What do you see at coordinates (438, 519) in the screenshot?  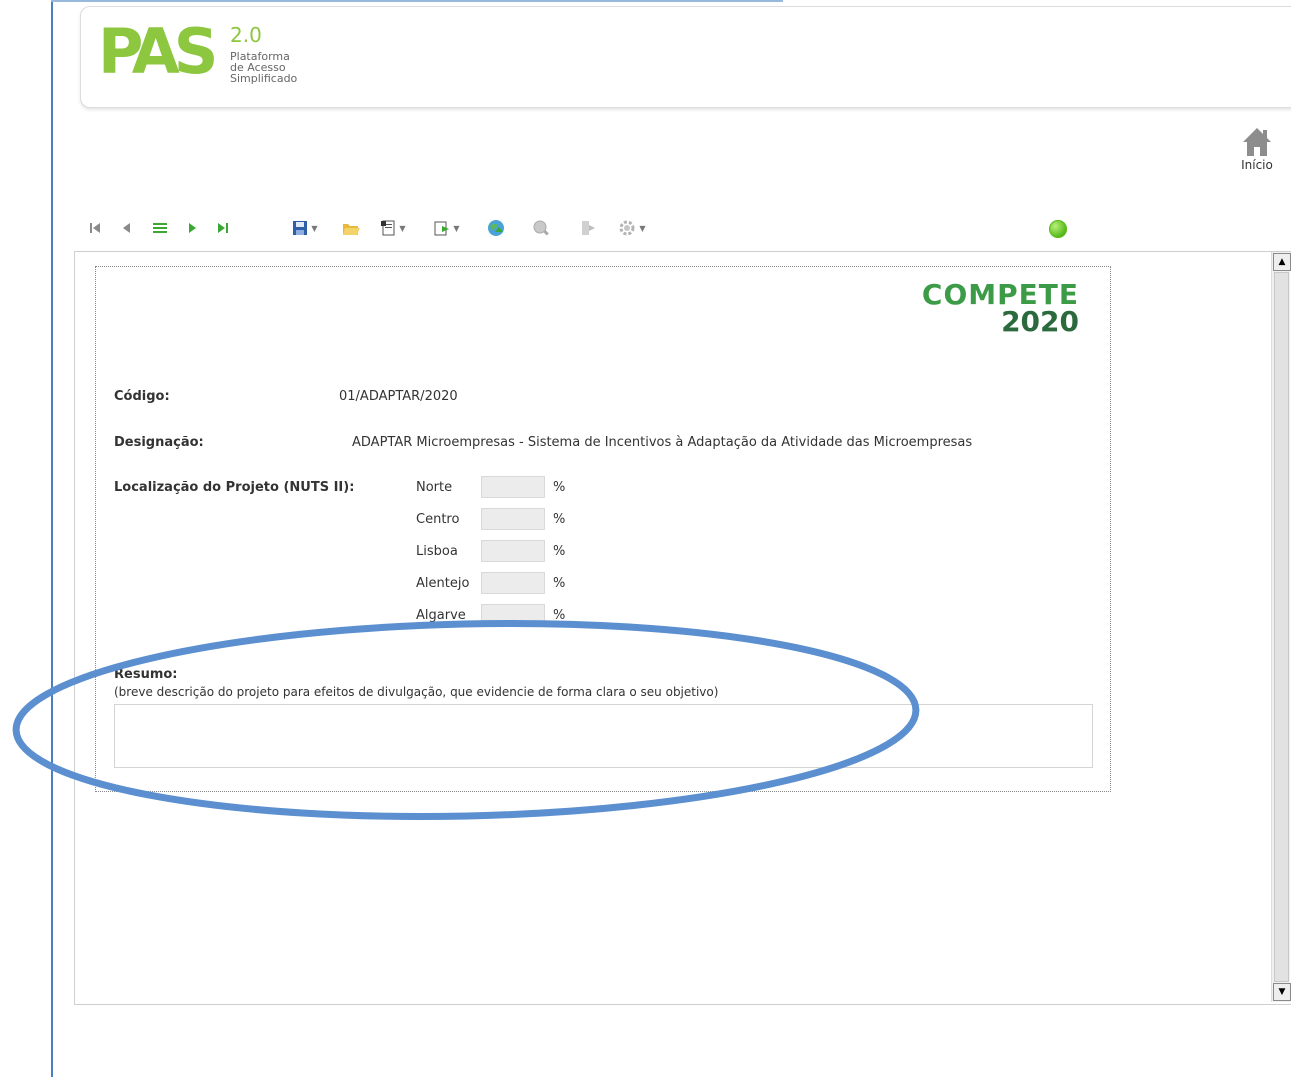 I see `region-label-centro: Centro` at bounding box center [438, 519].